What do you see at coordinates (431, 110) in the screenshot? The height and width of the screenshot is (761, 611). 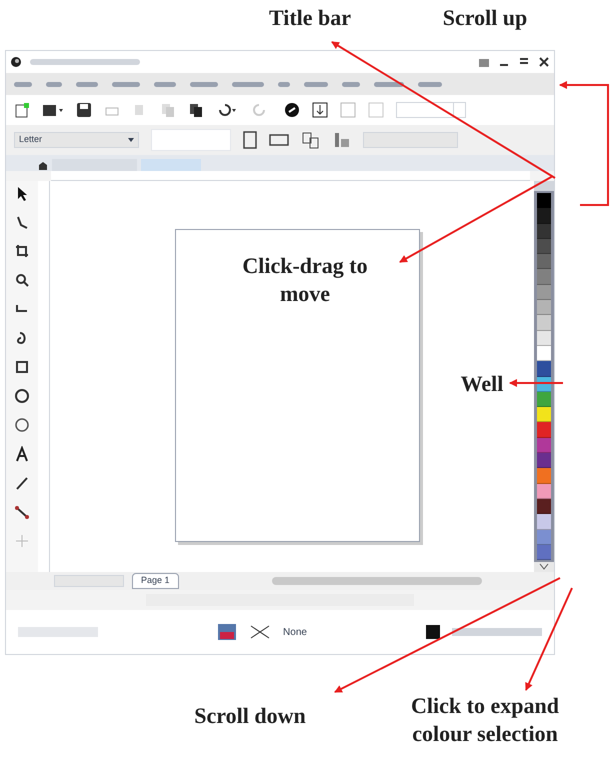 I see `zoom-dropdown` at bounding box center [431, 110].